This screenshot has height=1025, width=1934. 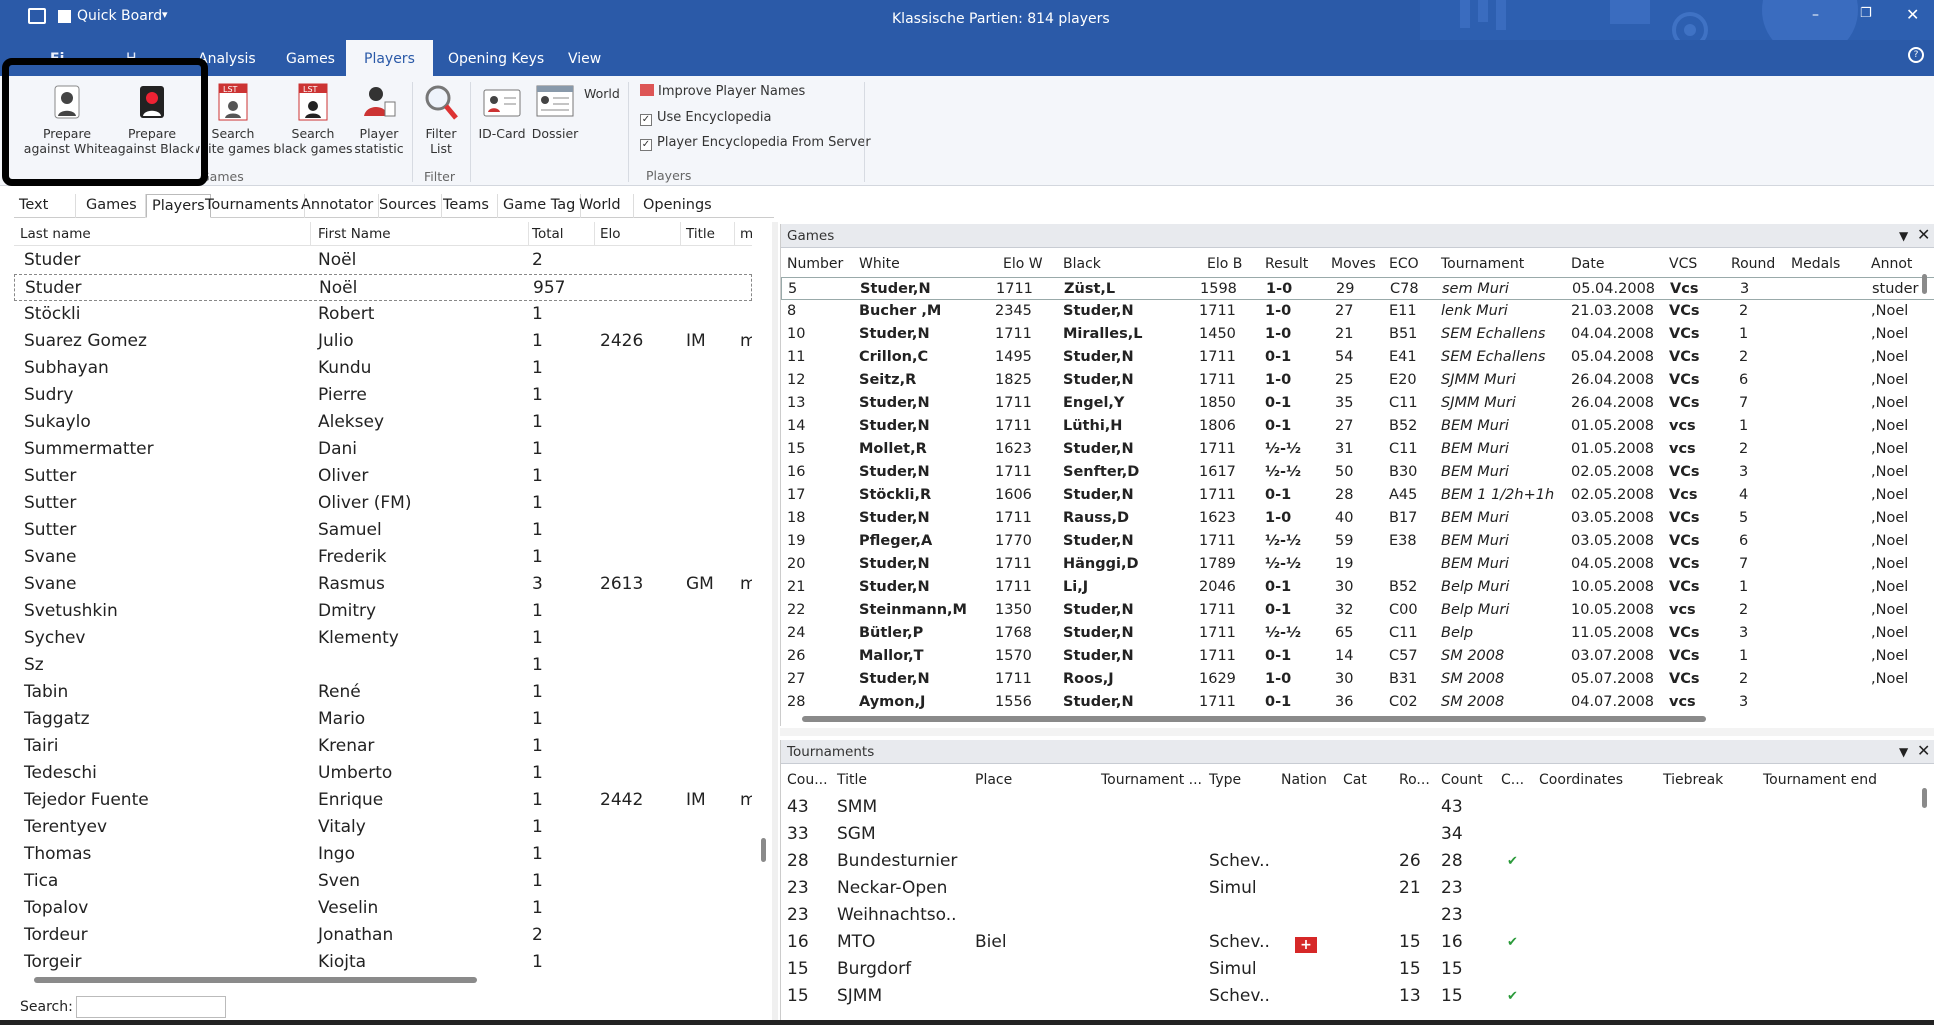 What do you see at coordinates (383, 692) in the screenshot?
I see `player-row: Tabin René 1` at bounding box center [383, 692].